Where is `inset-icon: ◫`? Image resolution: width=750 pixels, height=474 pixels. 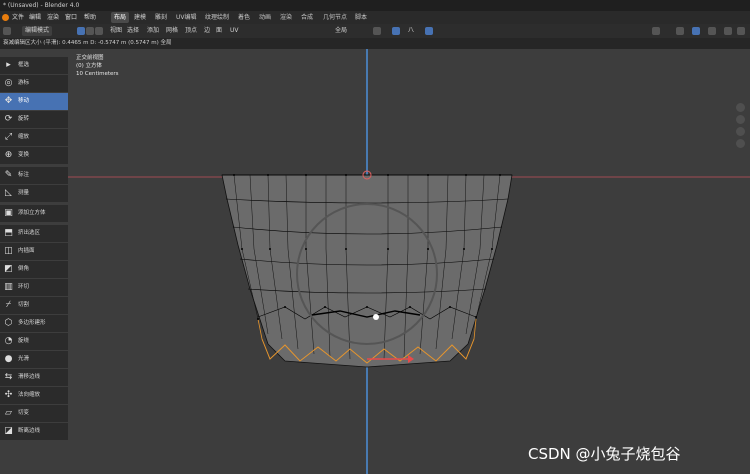
inset-icon: ◫ is located at coordinates (8, 251).